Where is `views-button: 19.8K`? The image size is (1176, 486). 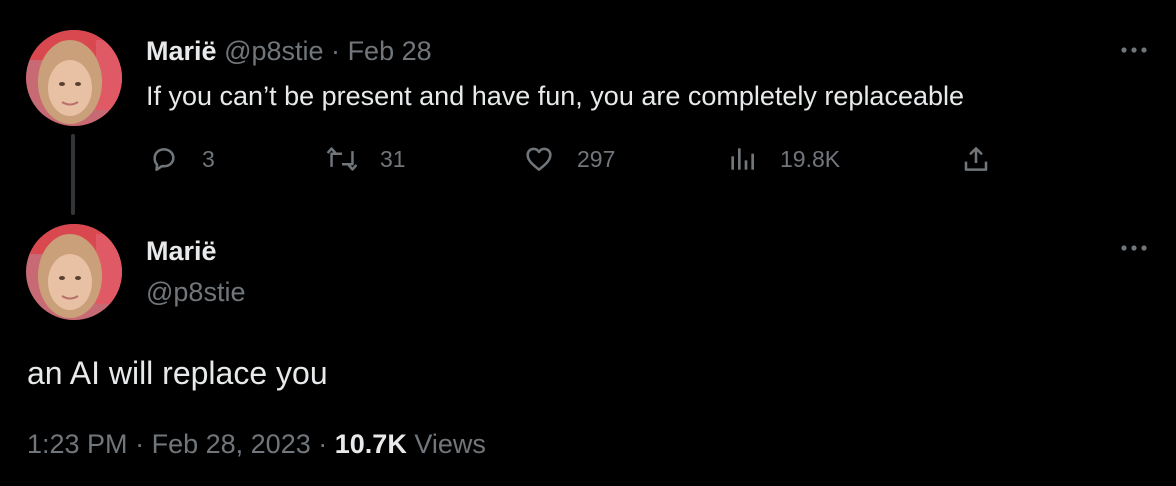 views-button: 19.8K is located at coordinates (782, 159).